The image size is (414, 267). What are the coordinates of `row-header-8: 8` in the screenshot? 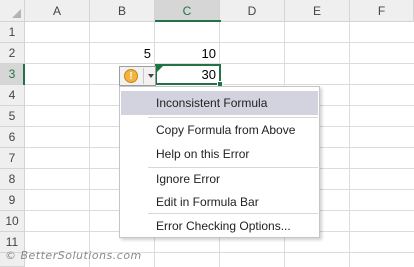 It's located at (12, 179).